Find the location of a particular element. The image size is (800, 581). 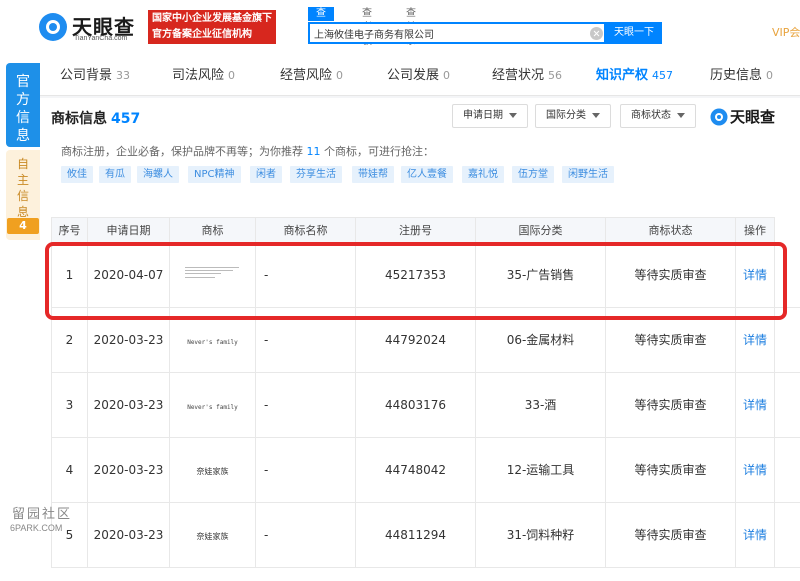

gov-badge-line2: 官方备案企业征信机构 is located at coordinates (202, 34).